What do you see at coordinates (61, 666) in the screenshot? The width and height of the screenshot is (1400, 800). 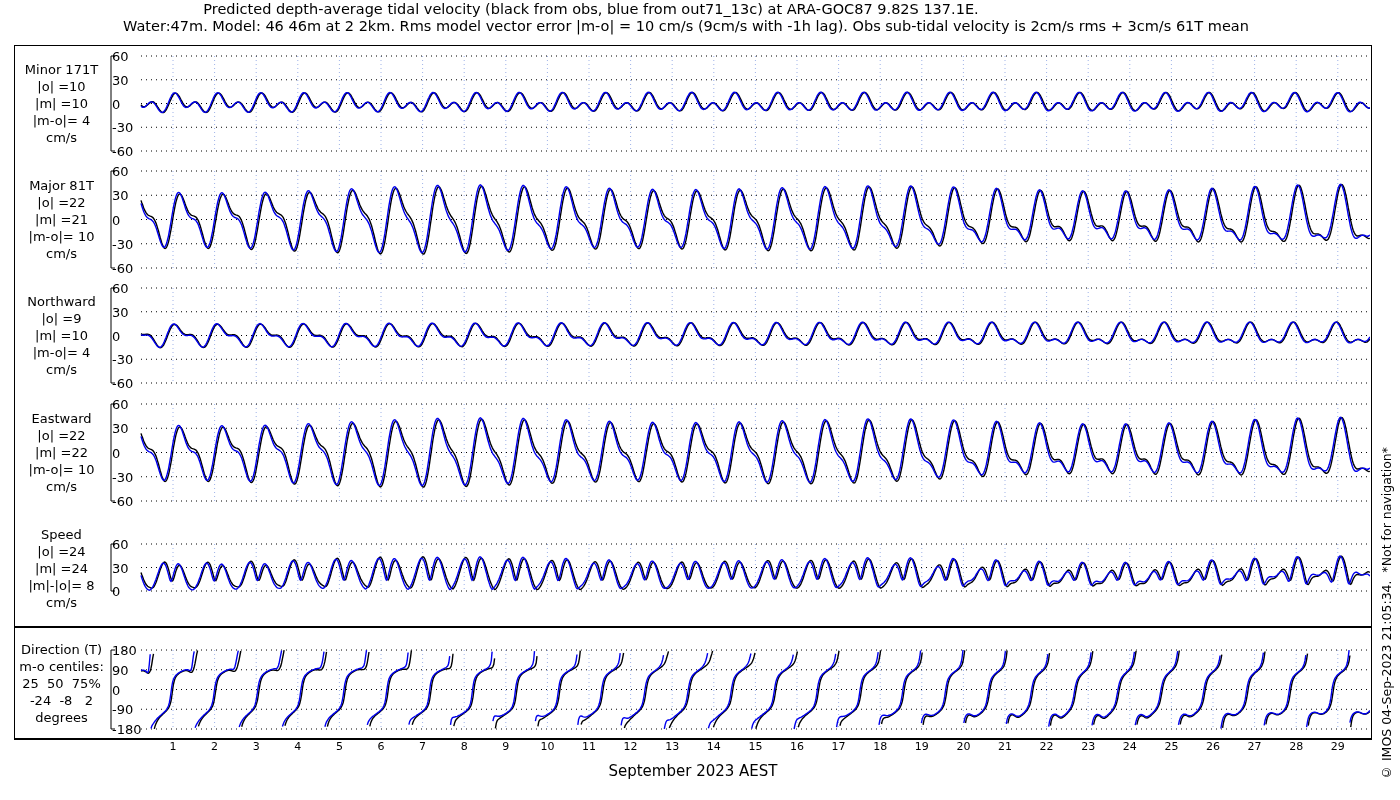 I see `panel-label: m-o centiles:` at bounding box center [61, 666].